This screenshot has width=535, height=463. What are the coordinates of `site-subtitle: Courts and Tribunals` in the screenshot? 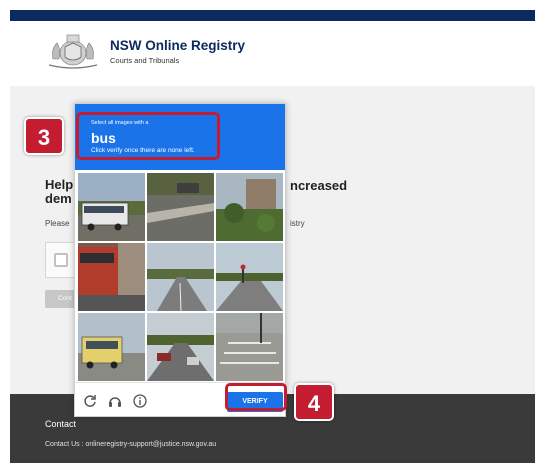 It's located at (145, 60).